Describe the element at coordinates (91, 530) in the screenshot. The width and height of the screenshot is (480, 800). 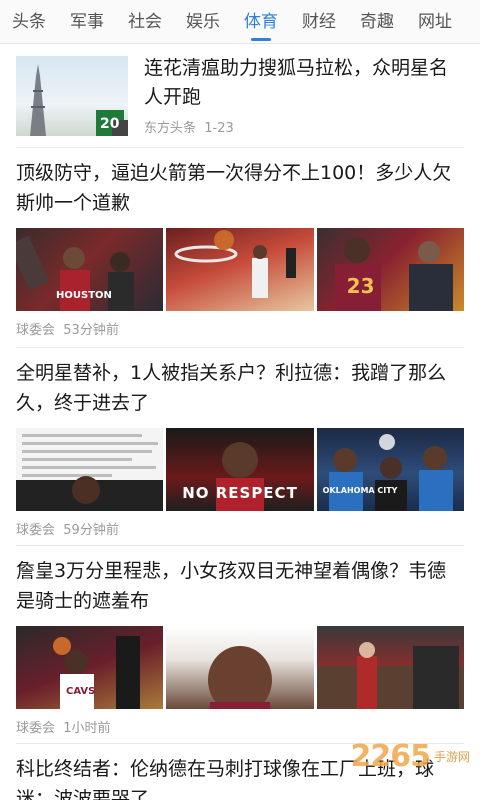
I see `news-time: 59分钟前` at that location.